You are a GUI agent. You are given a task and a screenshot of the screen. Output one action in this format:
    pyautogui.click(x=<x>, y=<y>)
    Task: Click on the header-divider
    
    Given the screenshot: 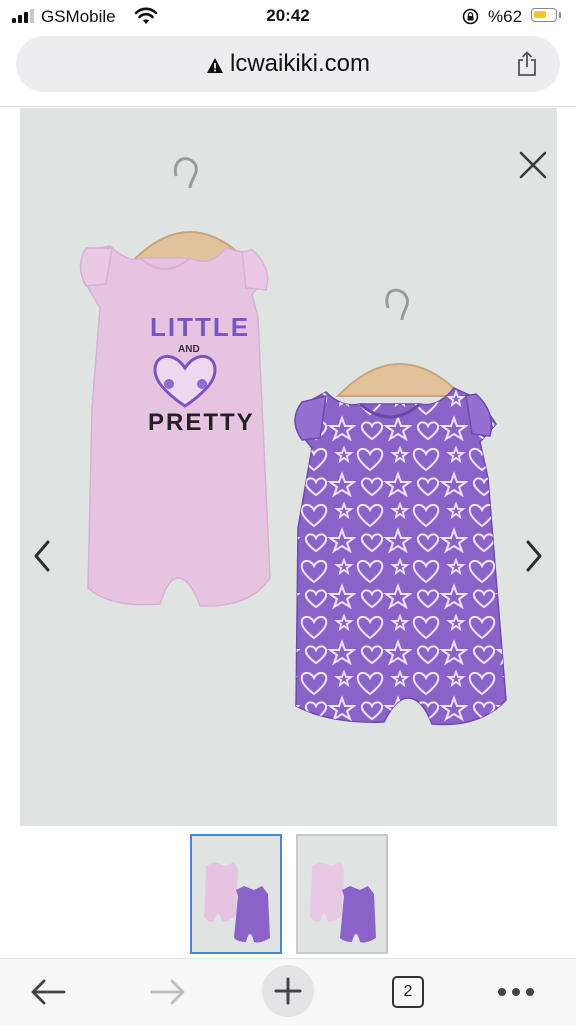 What is the action you would take?
    pyautogui.click(x=288, y=106)
    